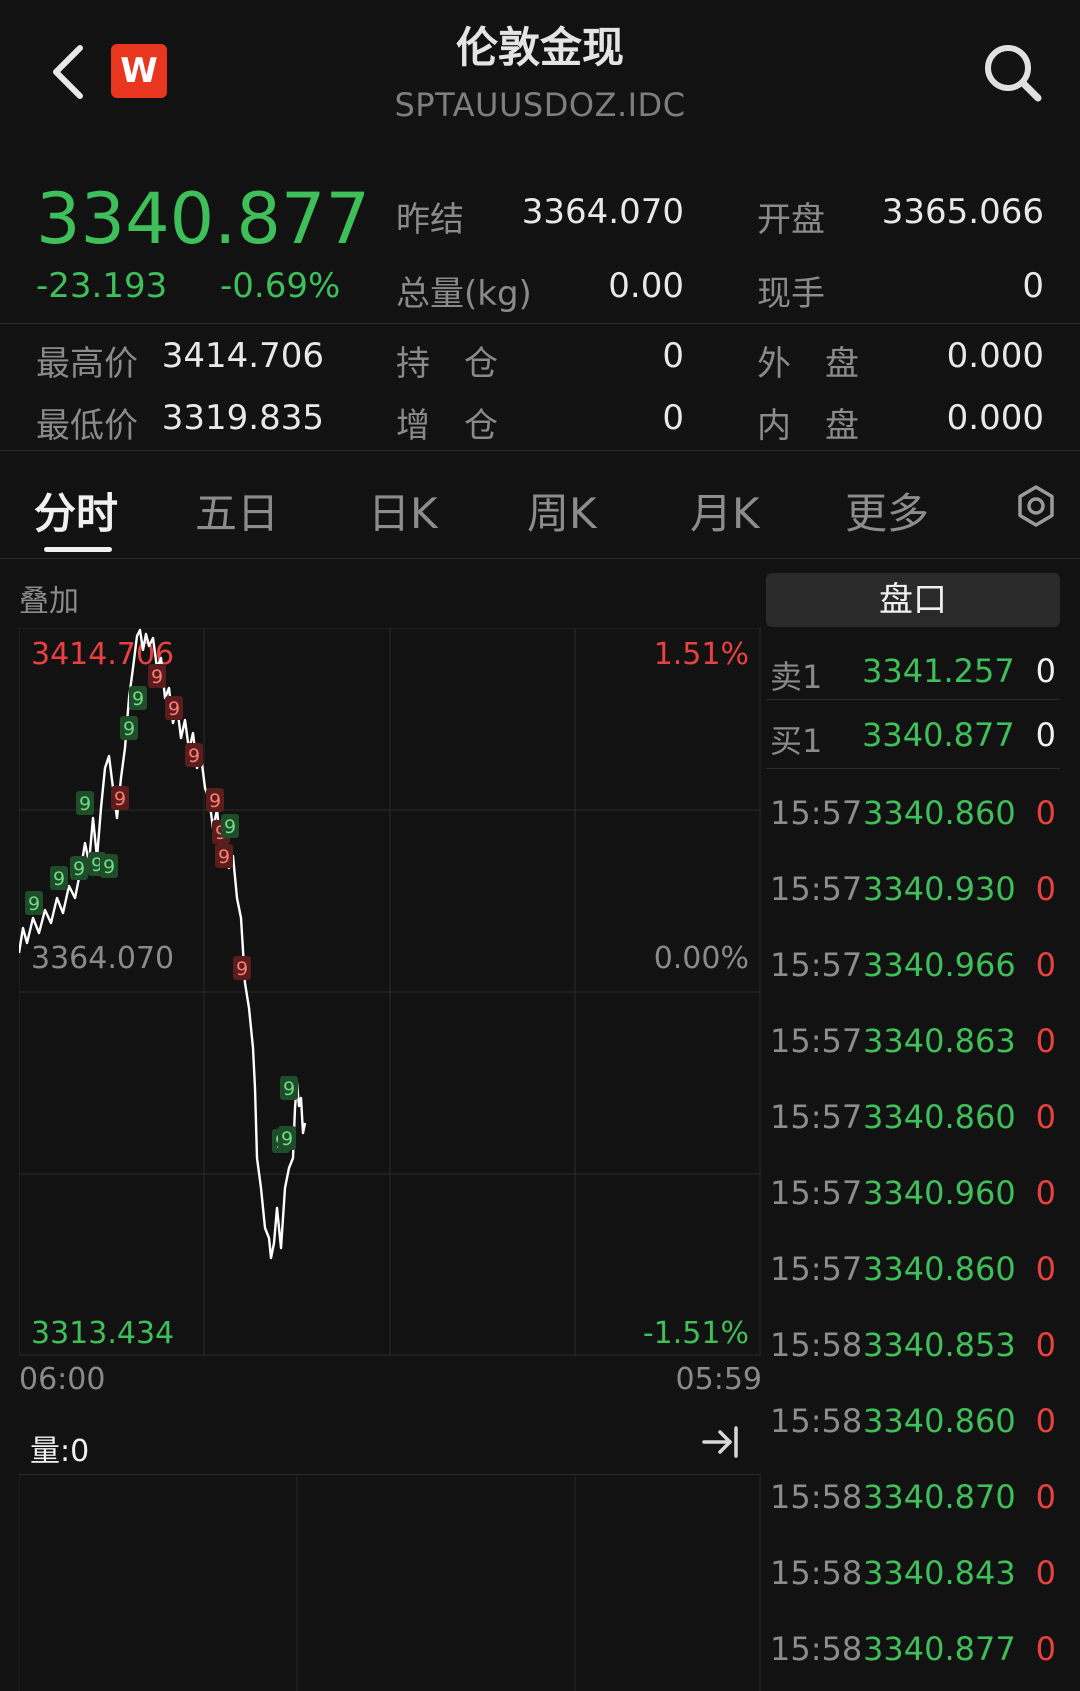 This screenshot has height=1691, width=1080. What do you see at coordinates (447, 426) in the screenshot?
I see `oi-change-label: 增 仓` at bounding box center [447, 426].